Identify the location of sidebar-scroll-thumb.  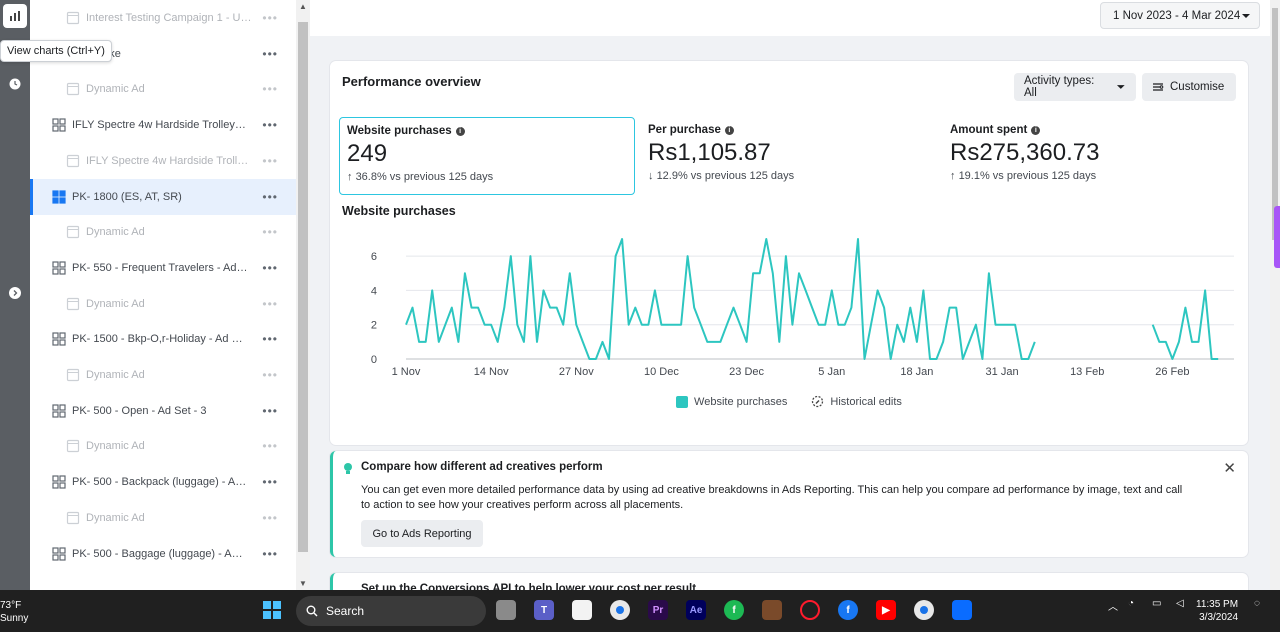
(303, 287).